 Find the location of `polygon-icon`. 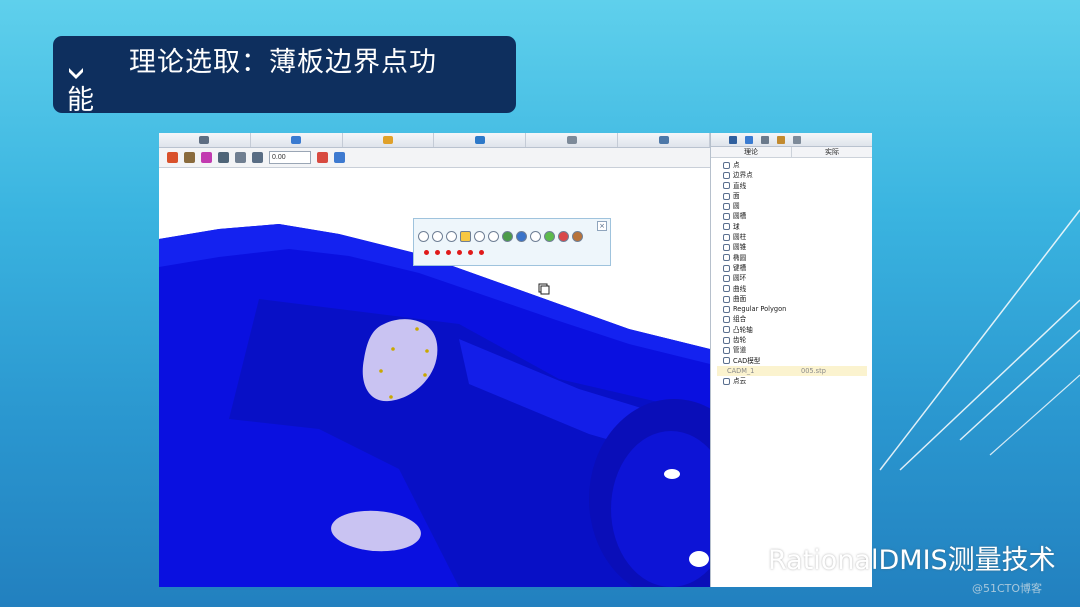

polygon-icon is located at coordinates (726, 309).